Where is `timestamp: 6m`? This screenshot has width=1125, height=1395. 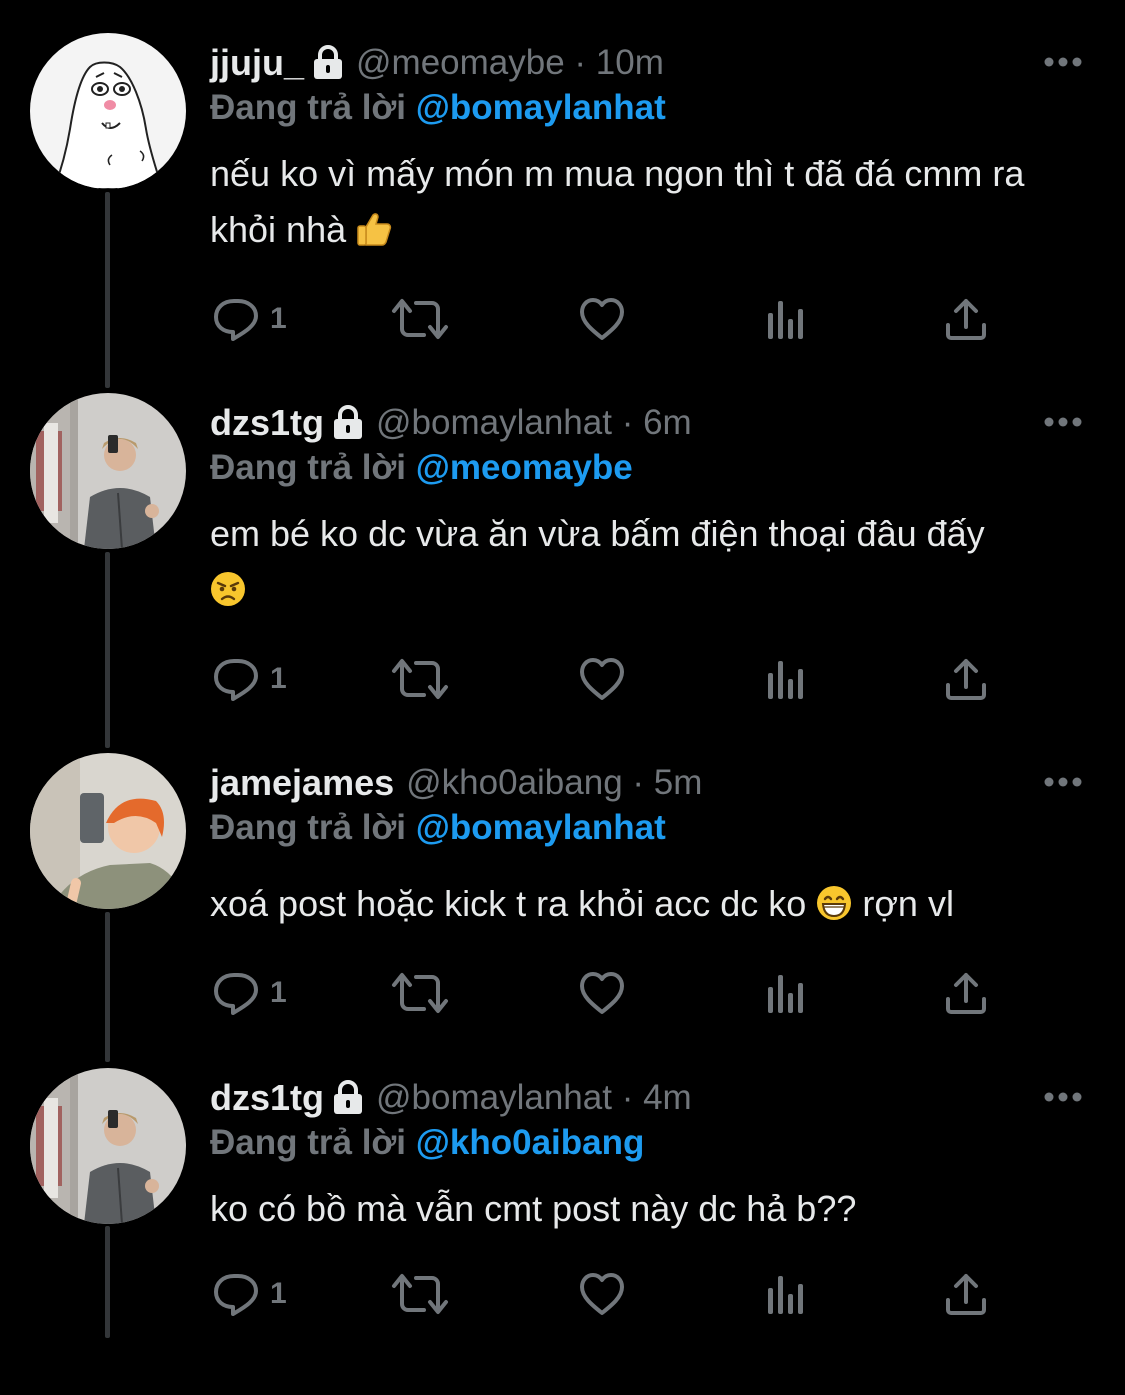
timestamp: 6m is located at coordinates (667, 422).